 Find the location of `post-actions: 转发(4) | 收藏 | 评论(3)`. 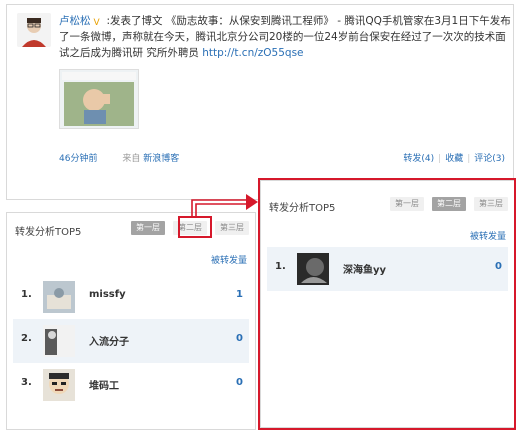

post-actions: 转发(4) | 收藏 | 评论(3) is located at coordinates (454, 157).